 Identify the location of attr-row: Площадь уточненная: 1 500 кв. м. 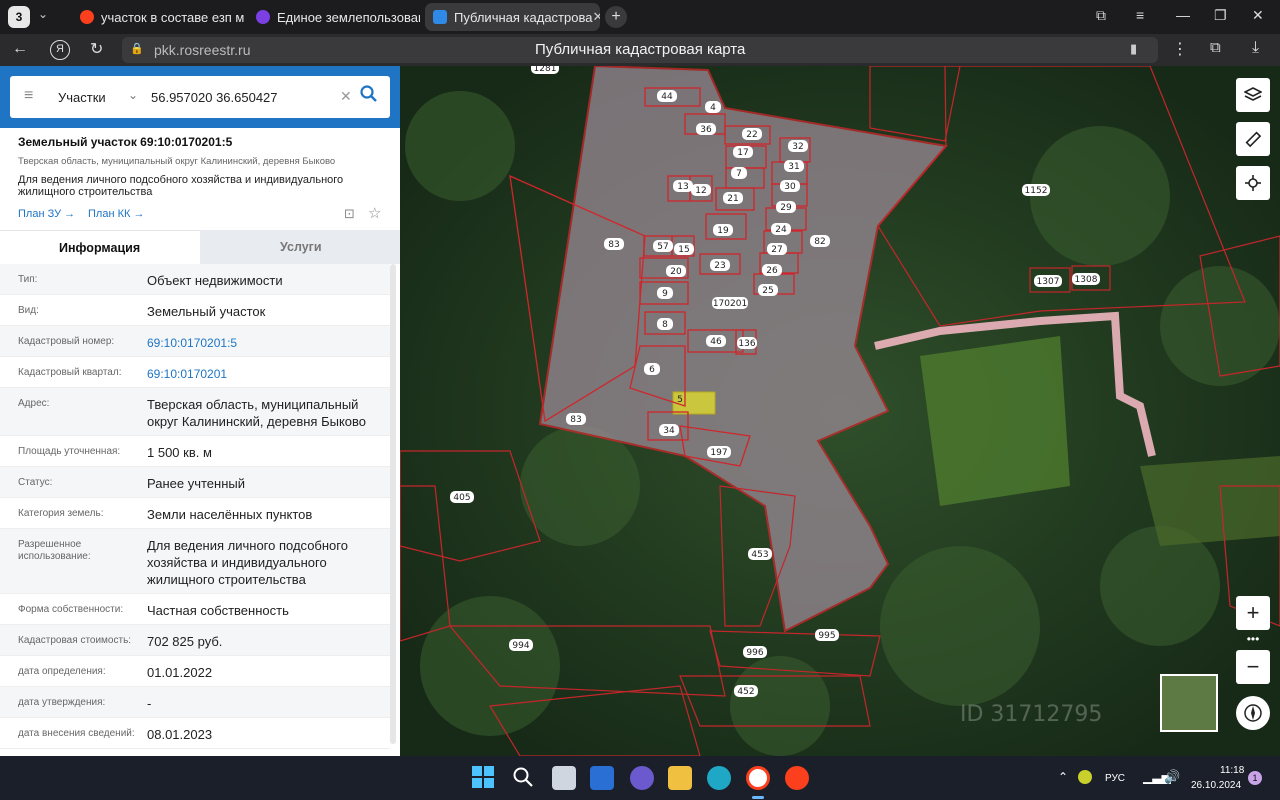
(195, 451).